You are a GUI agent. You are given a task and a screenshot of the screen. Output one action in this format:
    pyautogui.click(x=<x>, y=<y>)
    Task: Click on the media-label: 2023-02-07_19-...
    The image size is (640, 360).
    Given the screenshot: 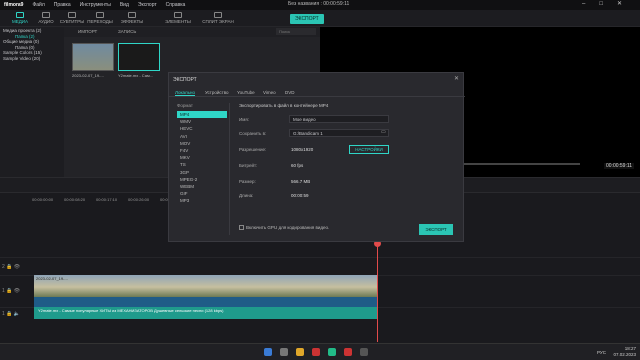 What is the action you would take?
    pyautogui.click(x=88, y=75)
    